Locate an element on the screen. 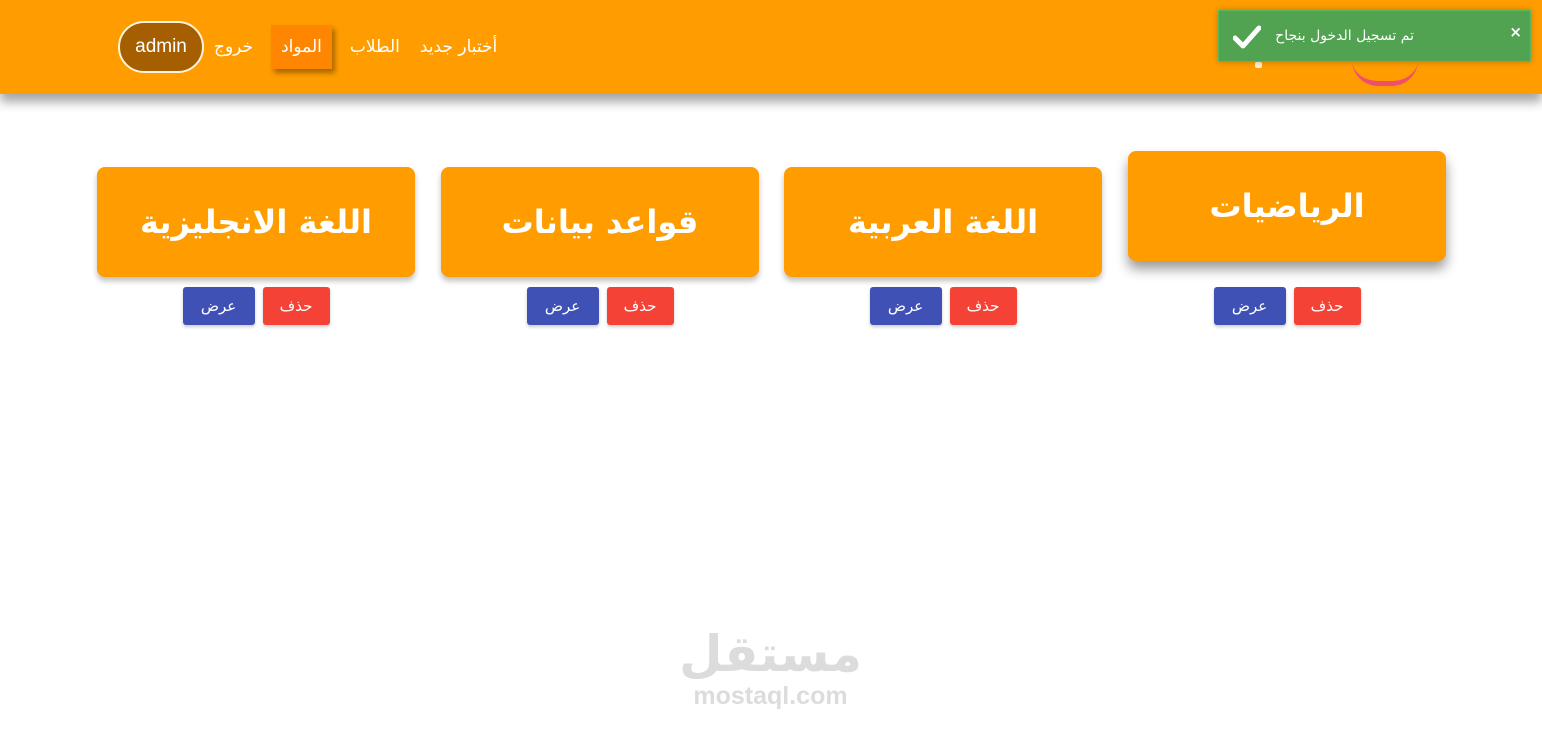  subject-card-column: الرياضيات عرض حذف is located at coordinates (1287, 240).